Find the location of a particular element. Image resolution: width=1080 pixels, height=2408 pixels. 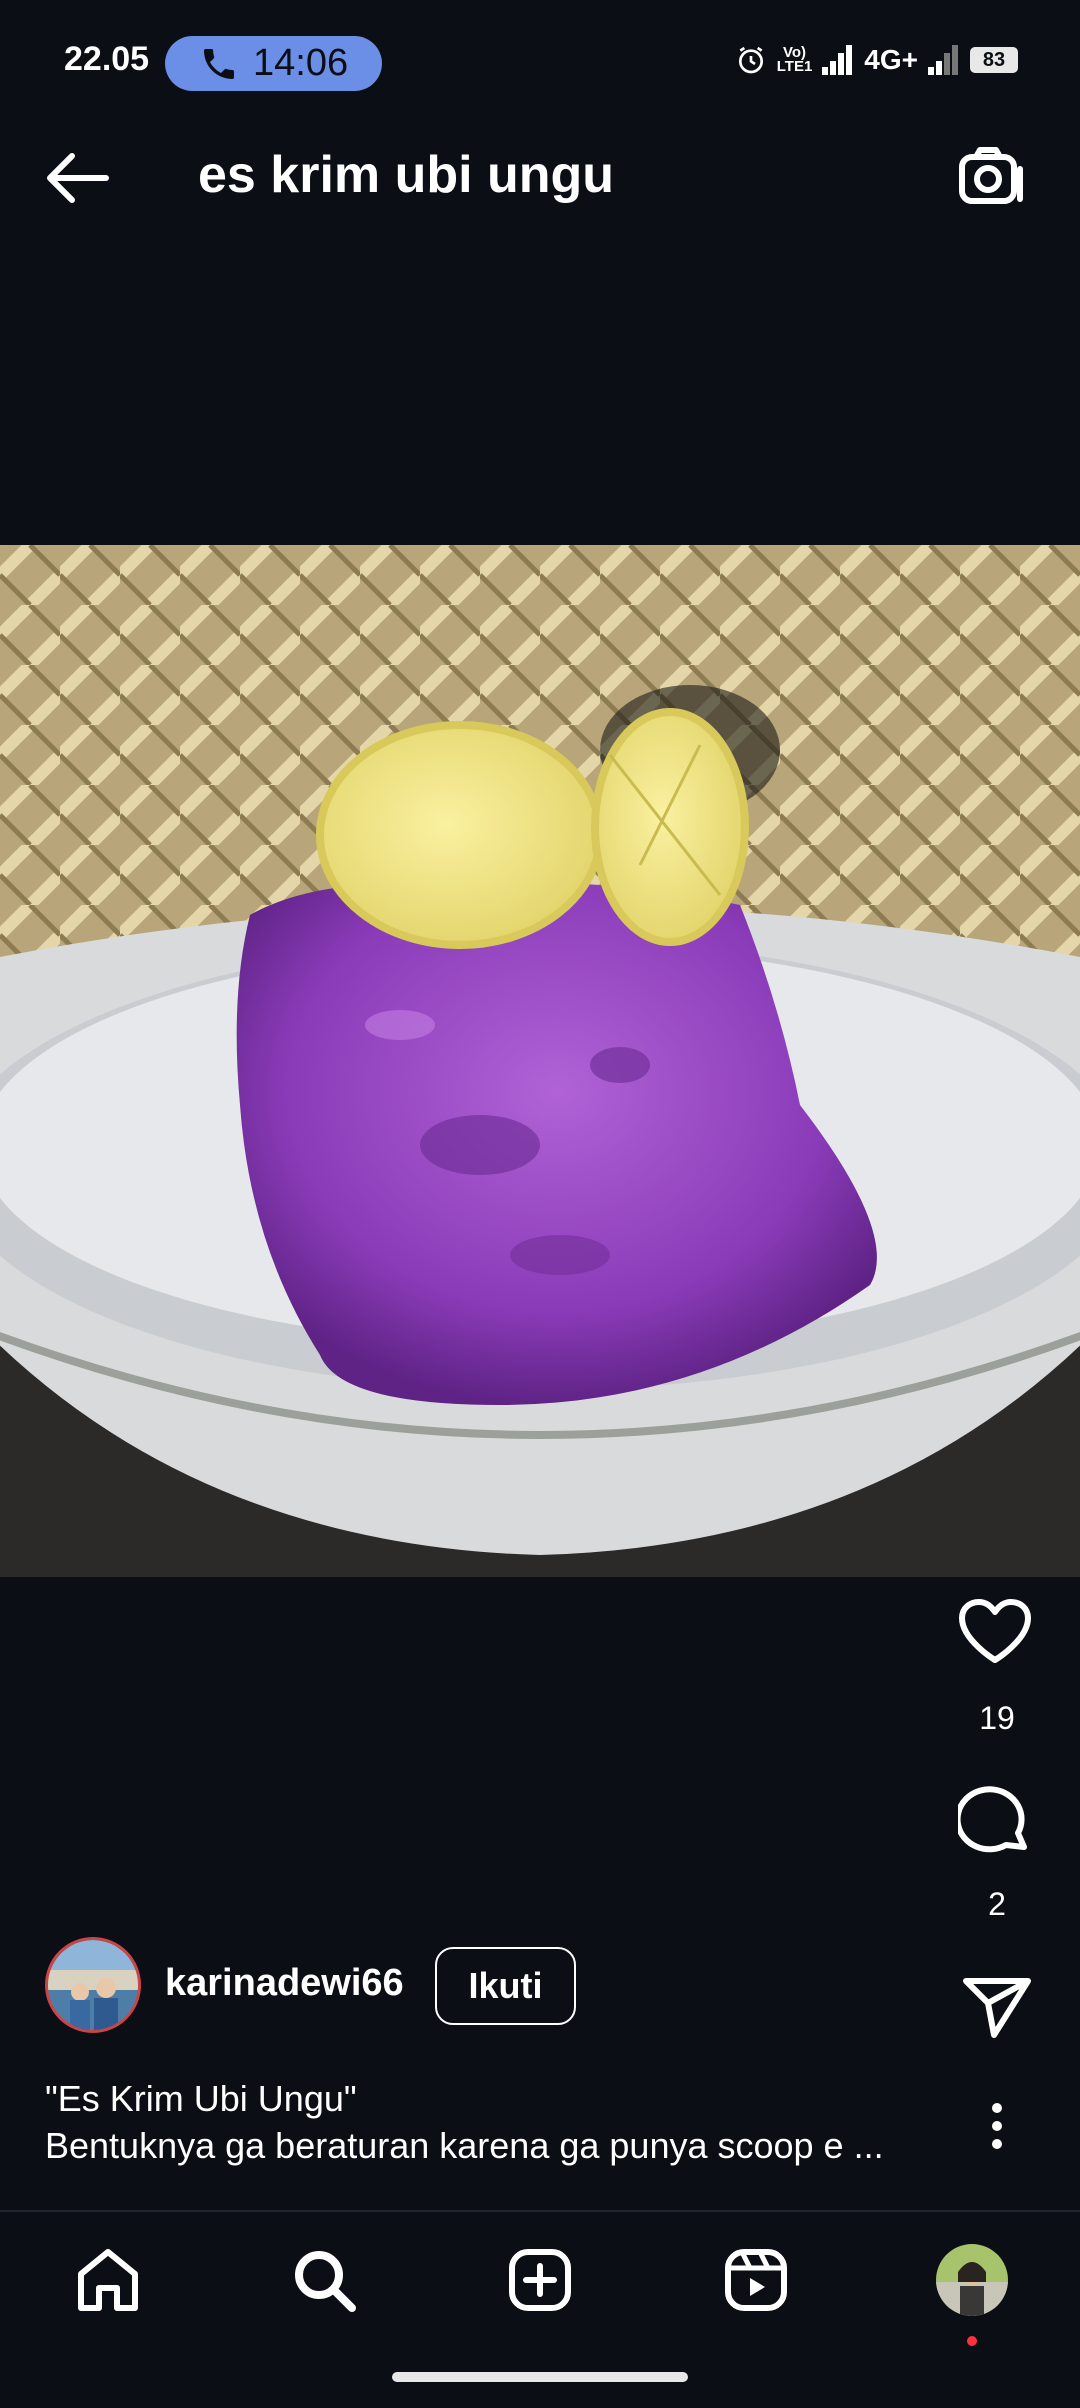

arrow-left-icon is located at coordinates (78, 178).